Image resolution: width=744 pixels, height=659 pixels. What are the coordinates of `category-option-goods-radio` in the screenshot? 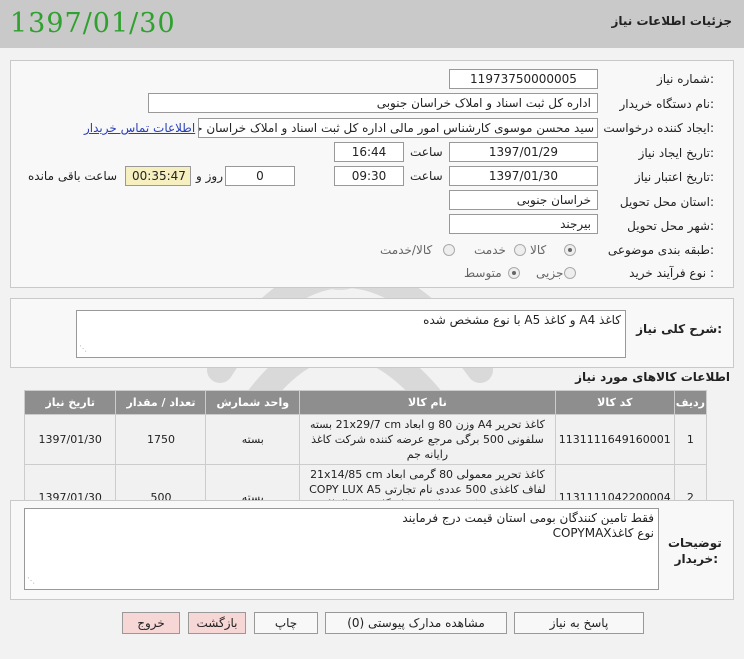 It's located at (570, 250).